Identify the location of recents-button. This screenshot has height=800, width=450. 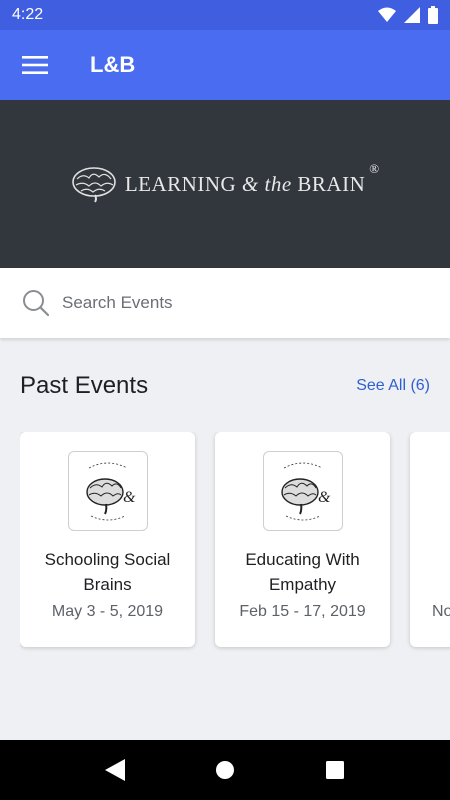
(335, 770).